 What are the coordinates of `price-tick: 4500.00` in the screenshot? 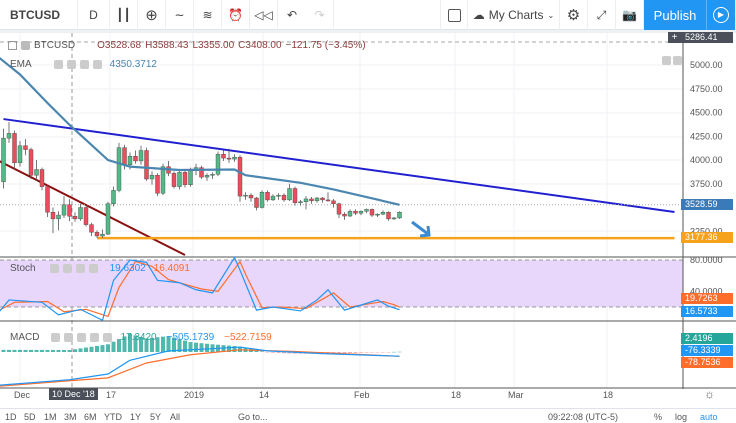 It's located at (706, 113).